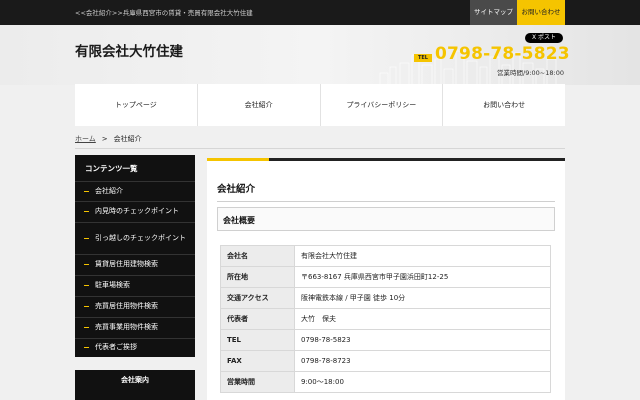 This screenshot has height=400, width=640. I want to click on sidebar-item-residential-sale-search: 売買居住用物件検索, so click(135, 307).